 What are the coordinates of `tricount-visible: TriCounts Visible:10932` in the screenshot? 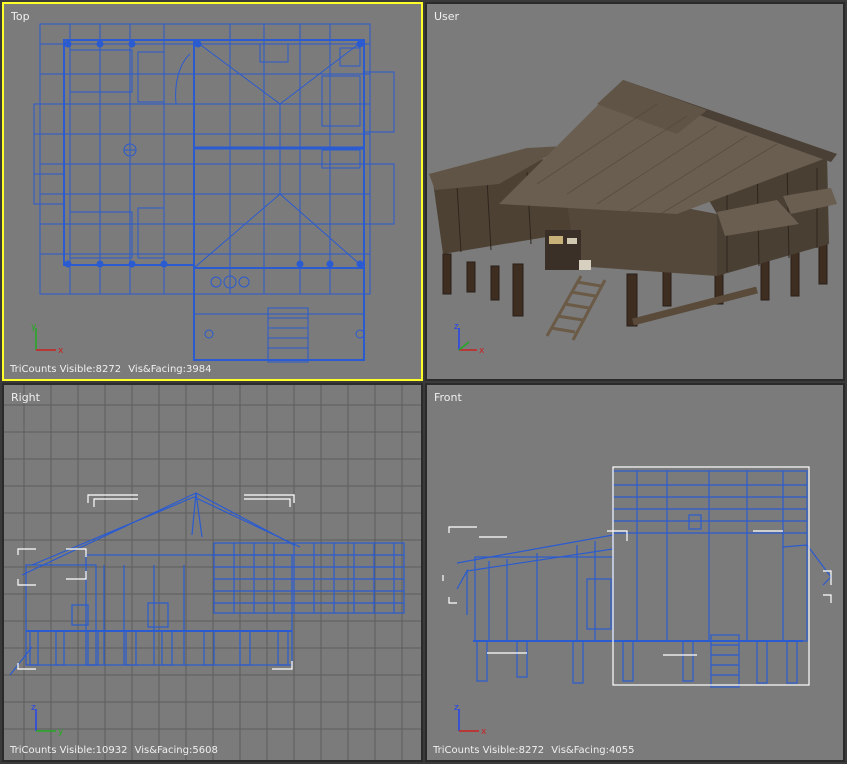 It's located at (69, 750).